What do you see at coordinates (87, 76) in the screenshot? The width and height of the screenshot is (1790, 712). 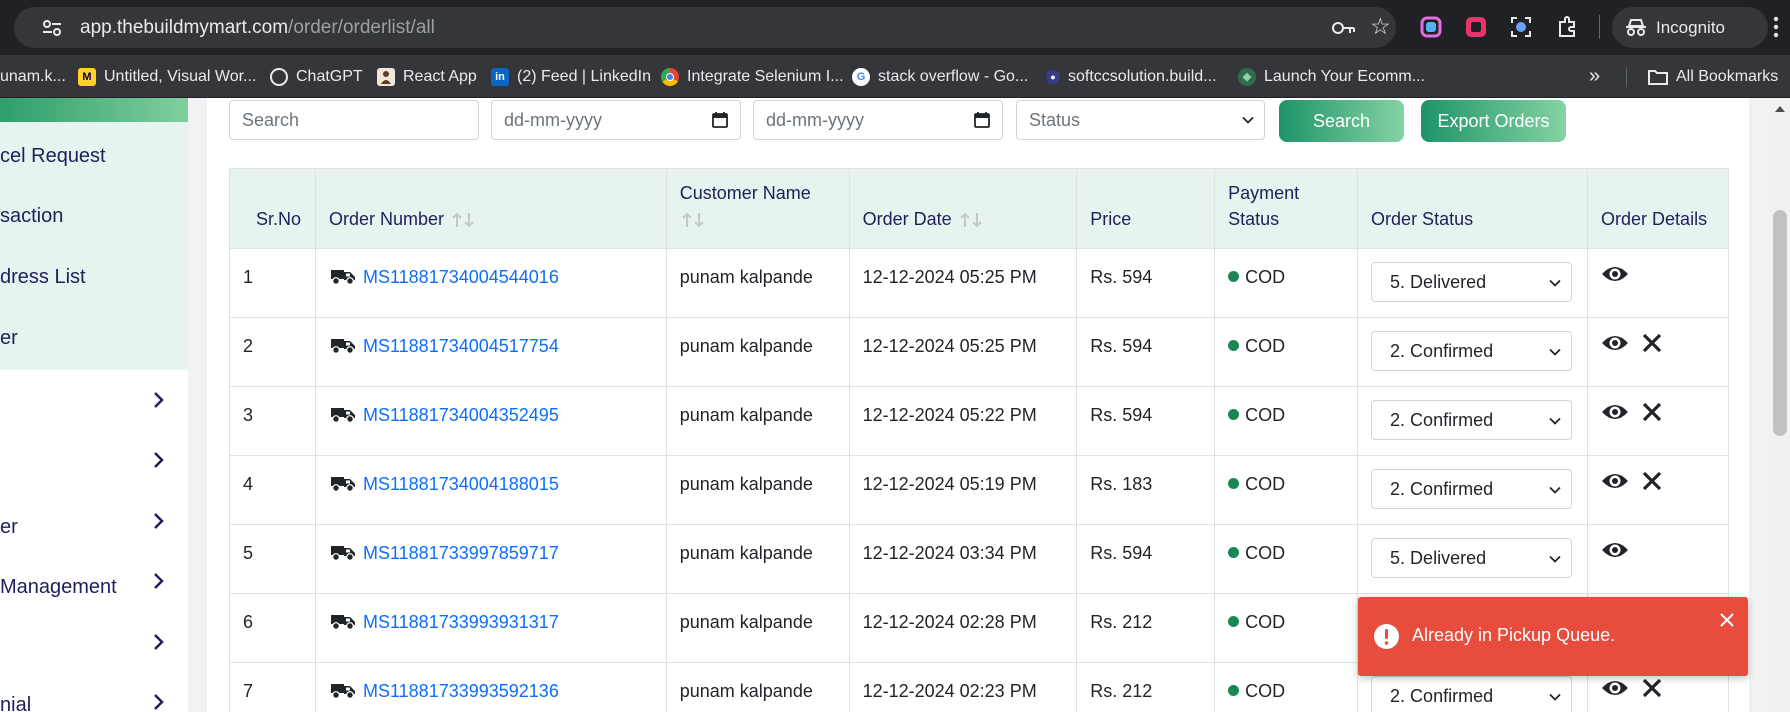 I see `miro-icon: M` at bounding box center [87, 76].